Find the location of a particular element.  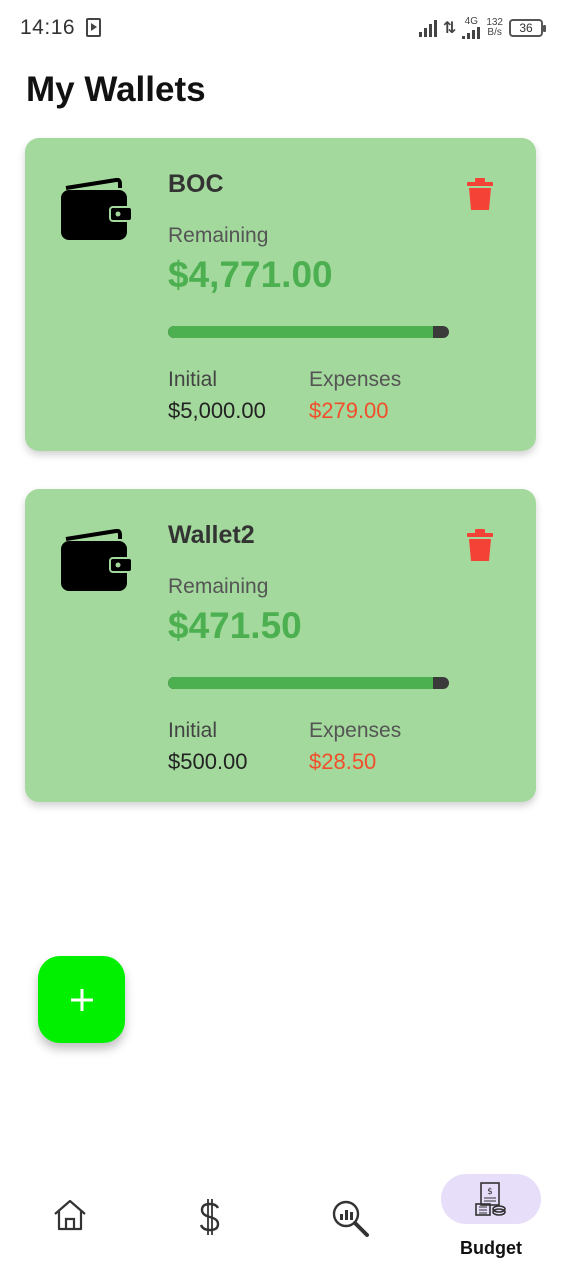

wallet-name: BOC is located at coordinates (196, 184).